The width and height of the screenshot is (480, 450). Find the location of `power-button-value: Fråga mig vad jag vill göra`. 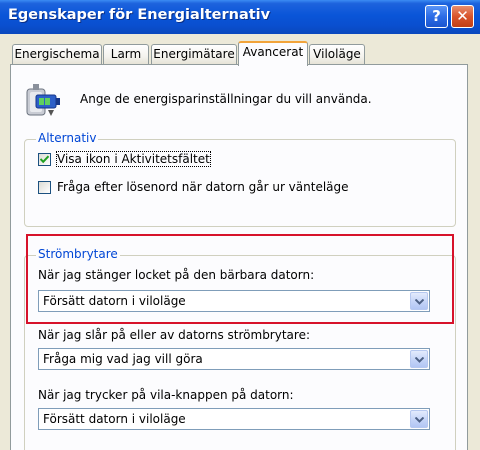

power-button-value: Fråga mig vad jag vill göra is located at coordinates (123, 359).